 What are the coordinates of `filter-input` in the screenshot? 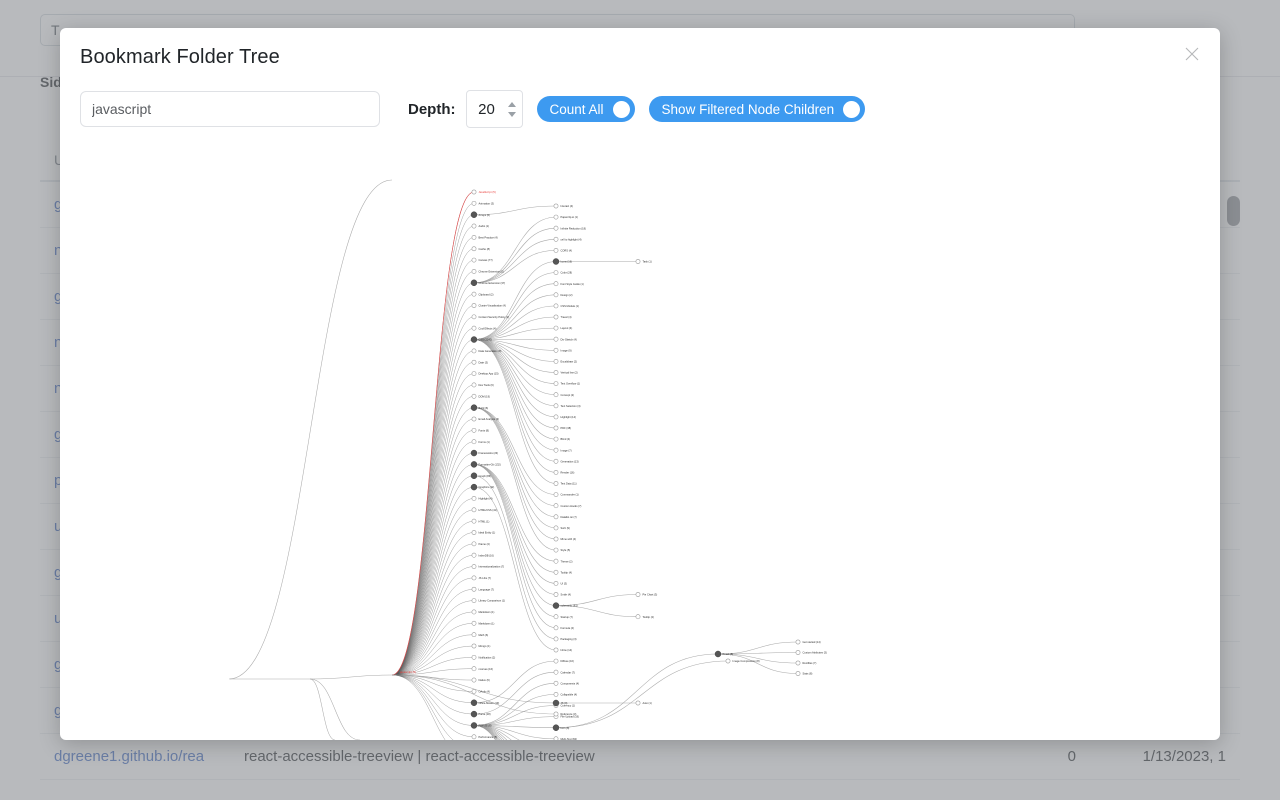 It's located at (230, 109).